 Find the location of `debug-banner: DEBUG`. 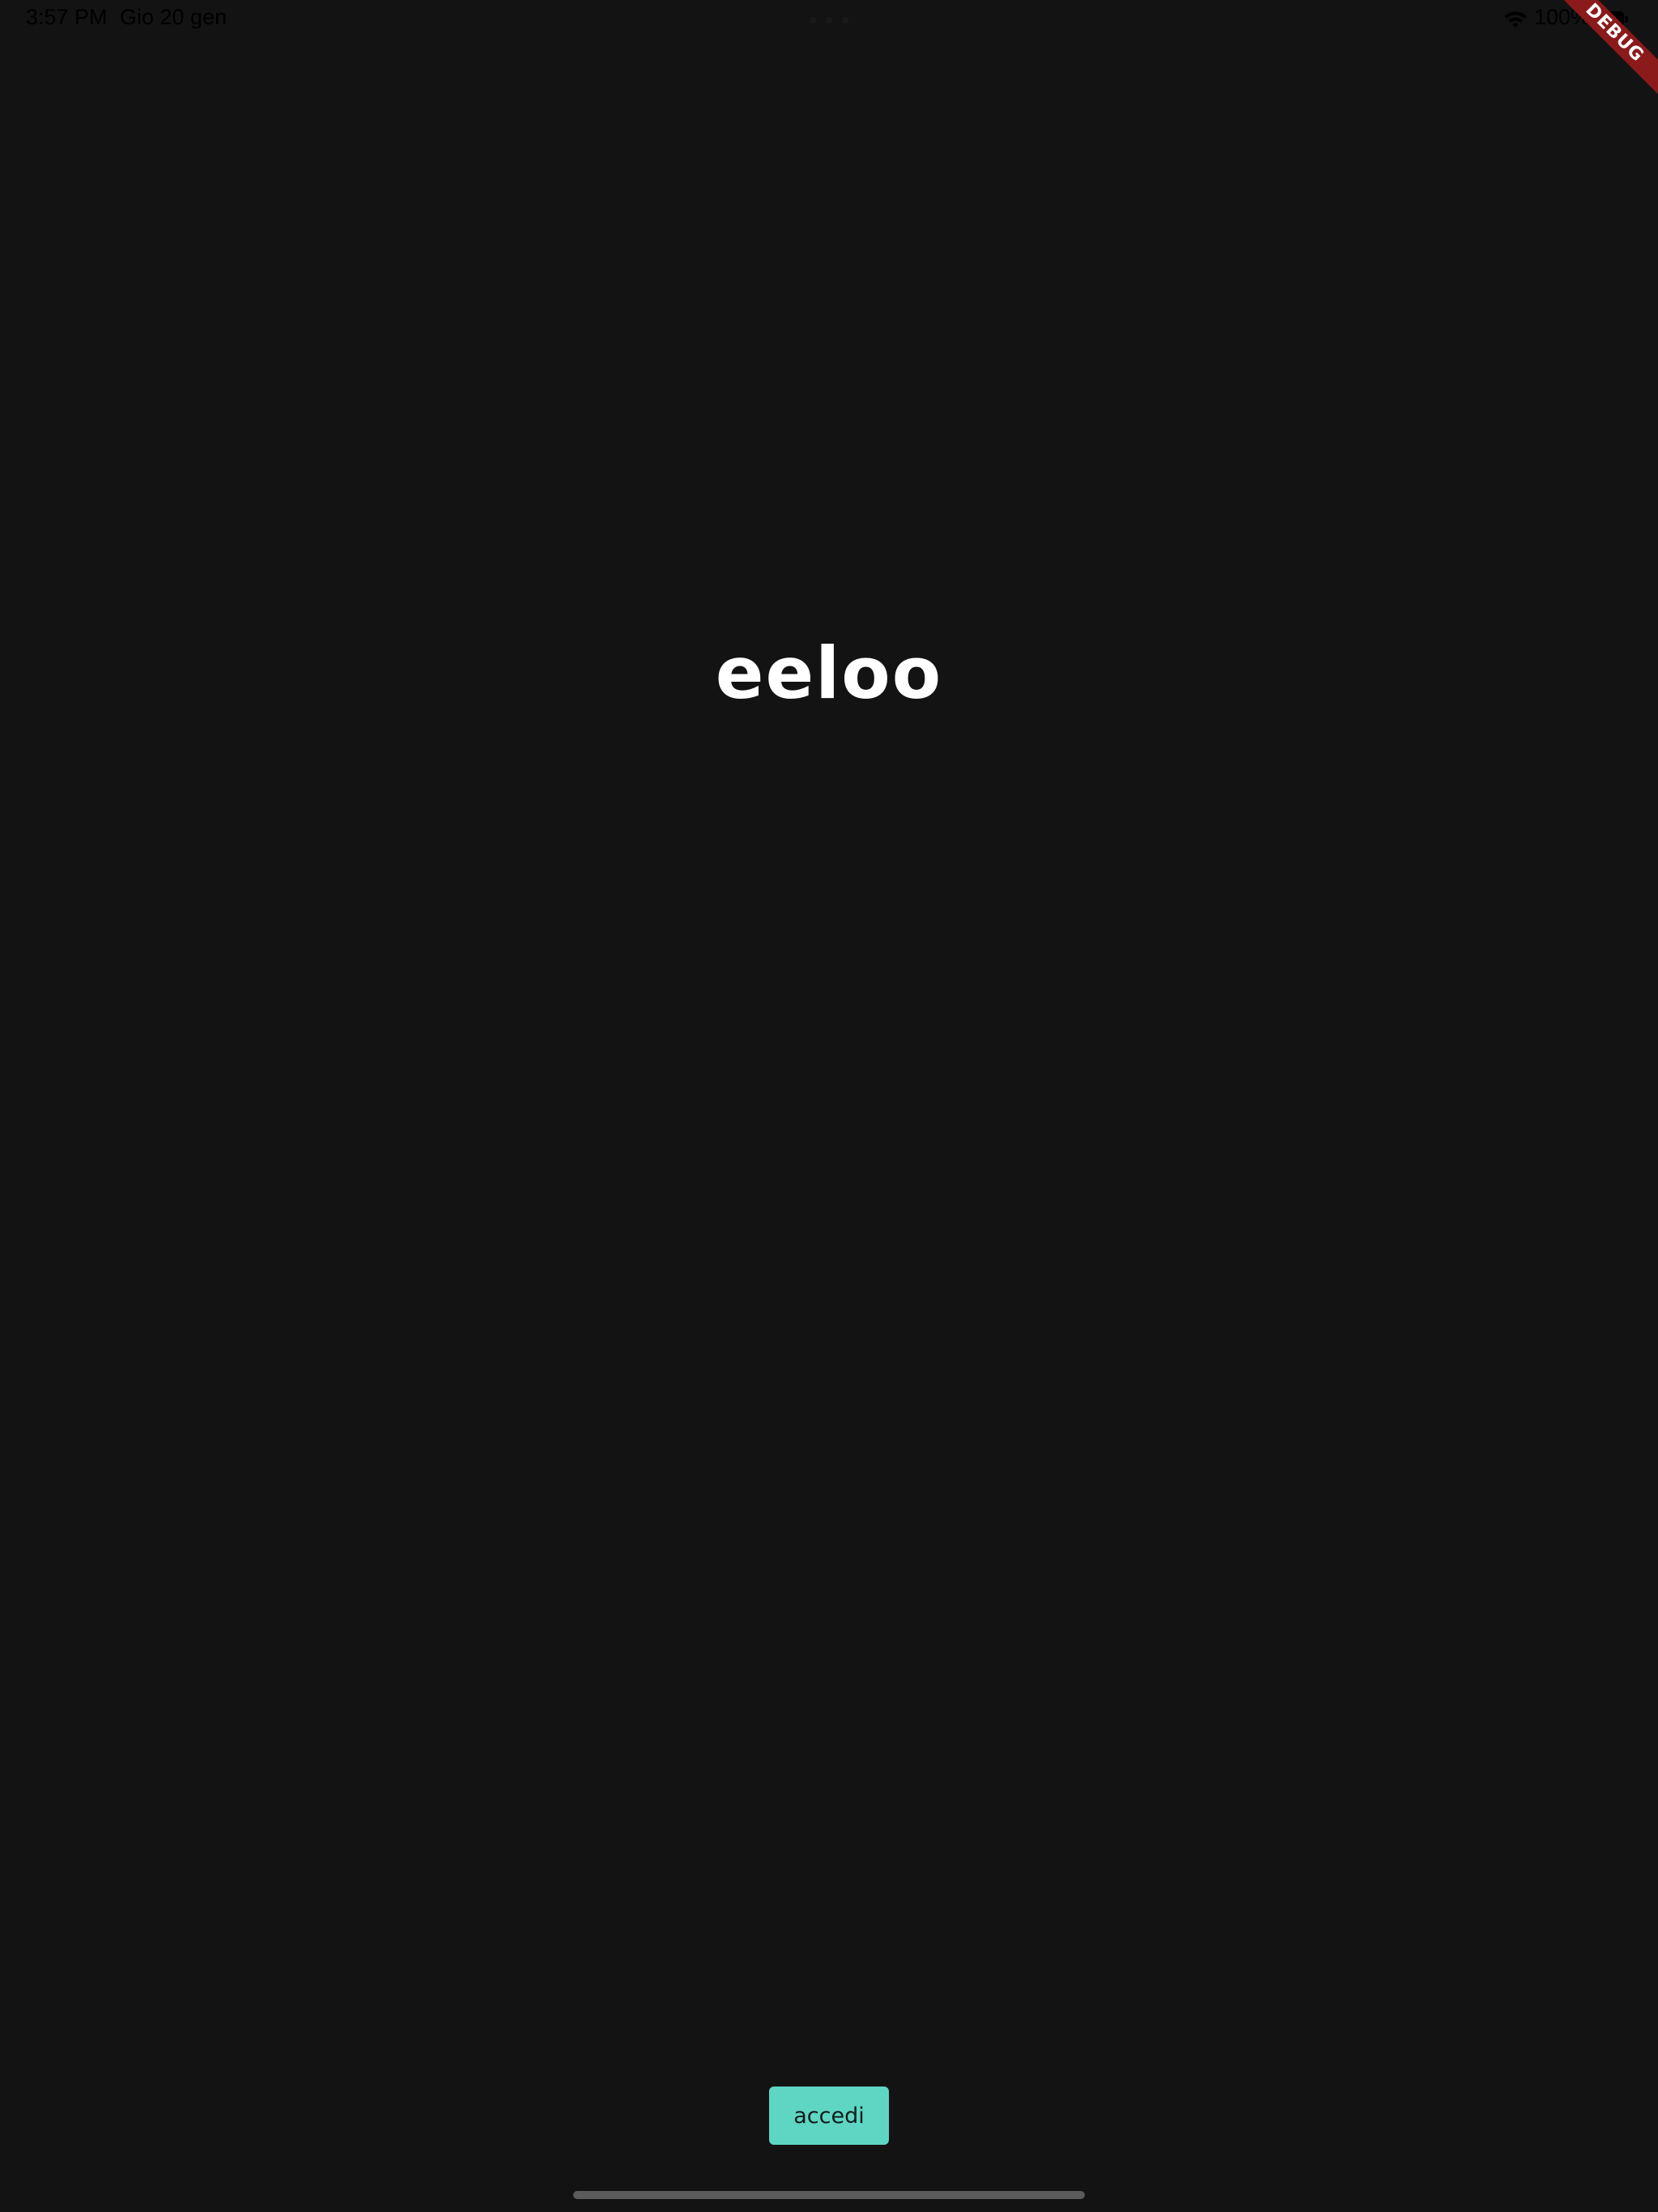

debug-banner: DEBUG is located at coordinates (1601, 56).